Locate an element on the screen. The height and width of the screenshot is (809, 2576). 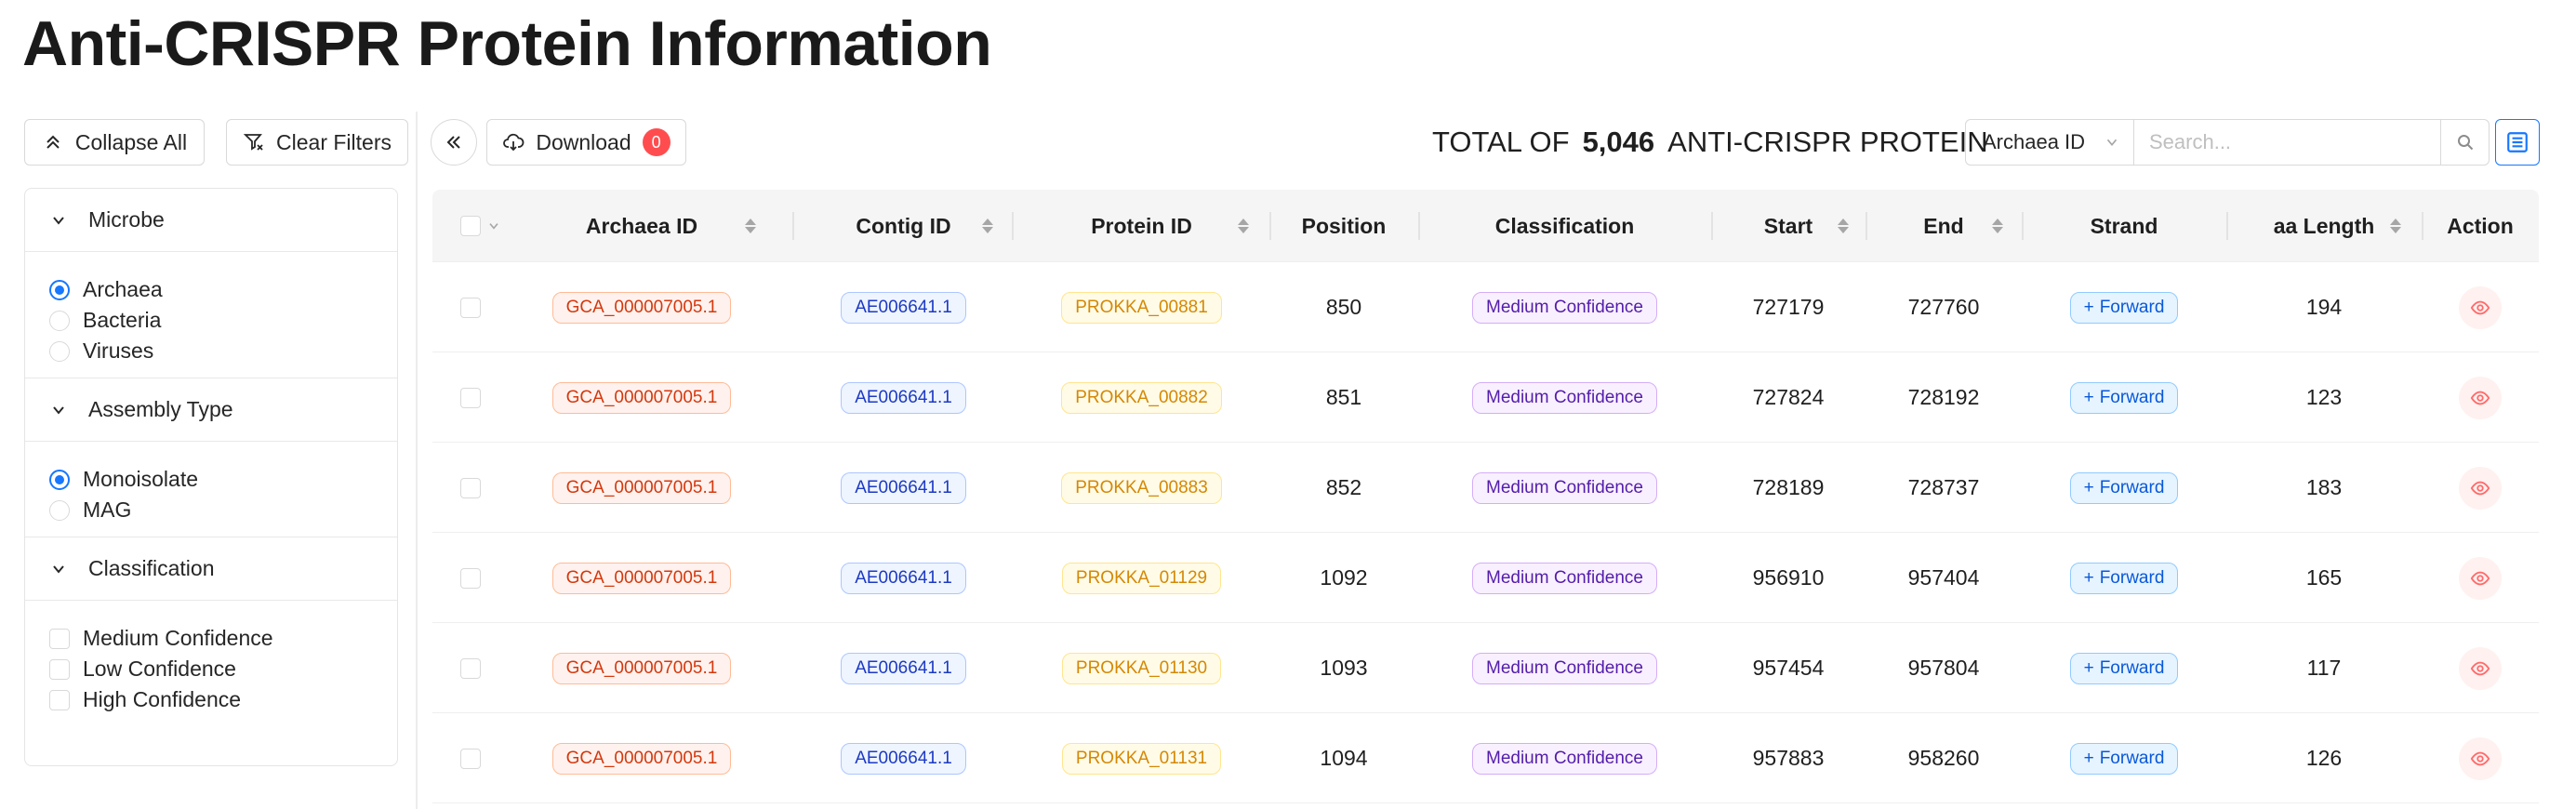
column-header-archaea-id: Archaea ID is located at coordinates (642, 226).